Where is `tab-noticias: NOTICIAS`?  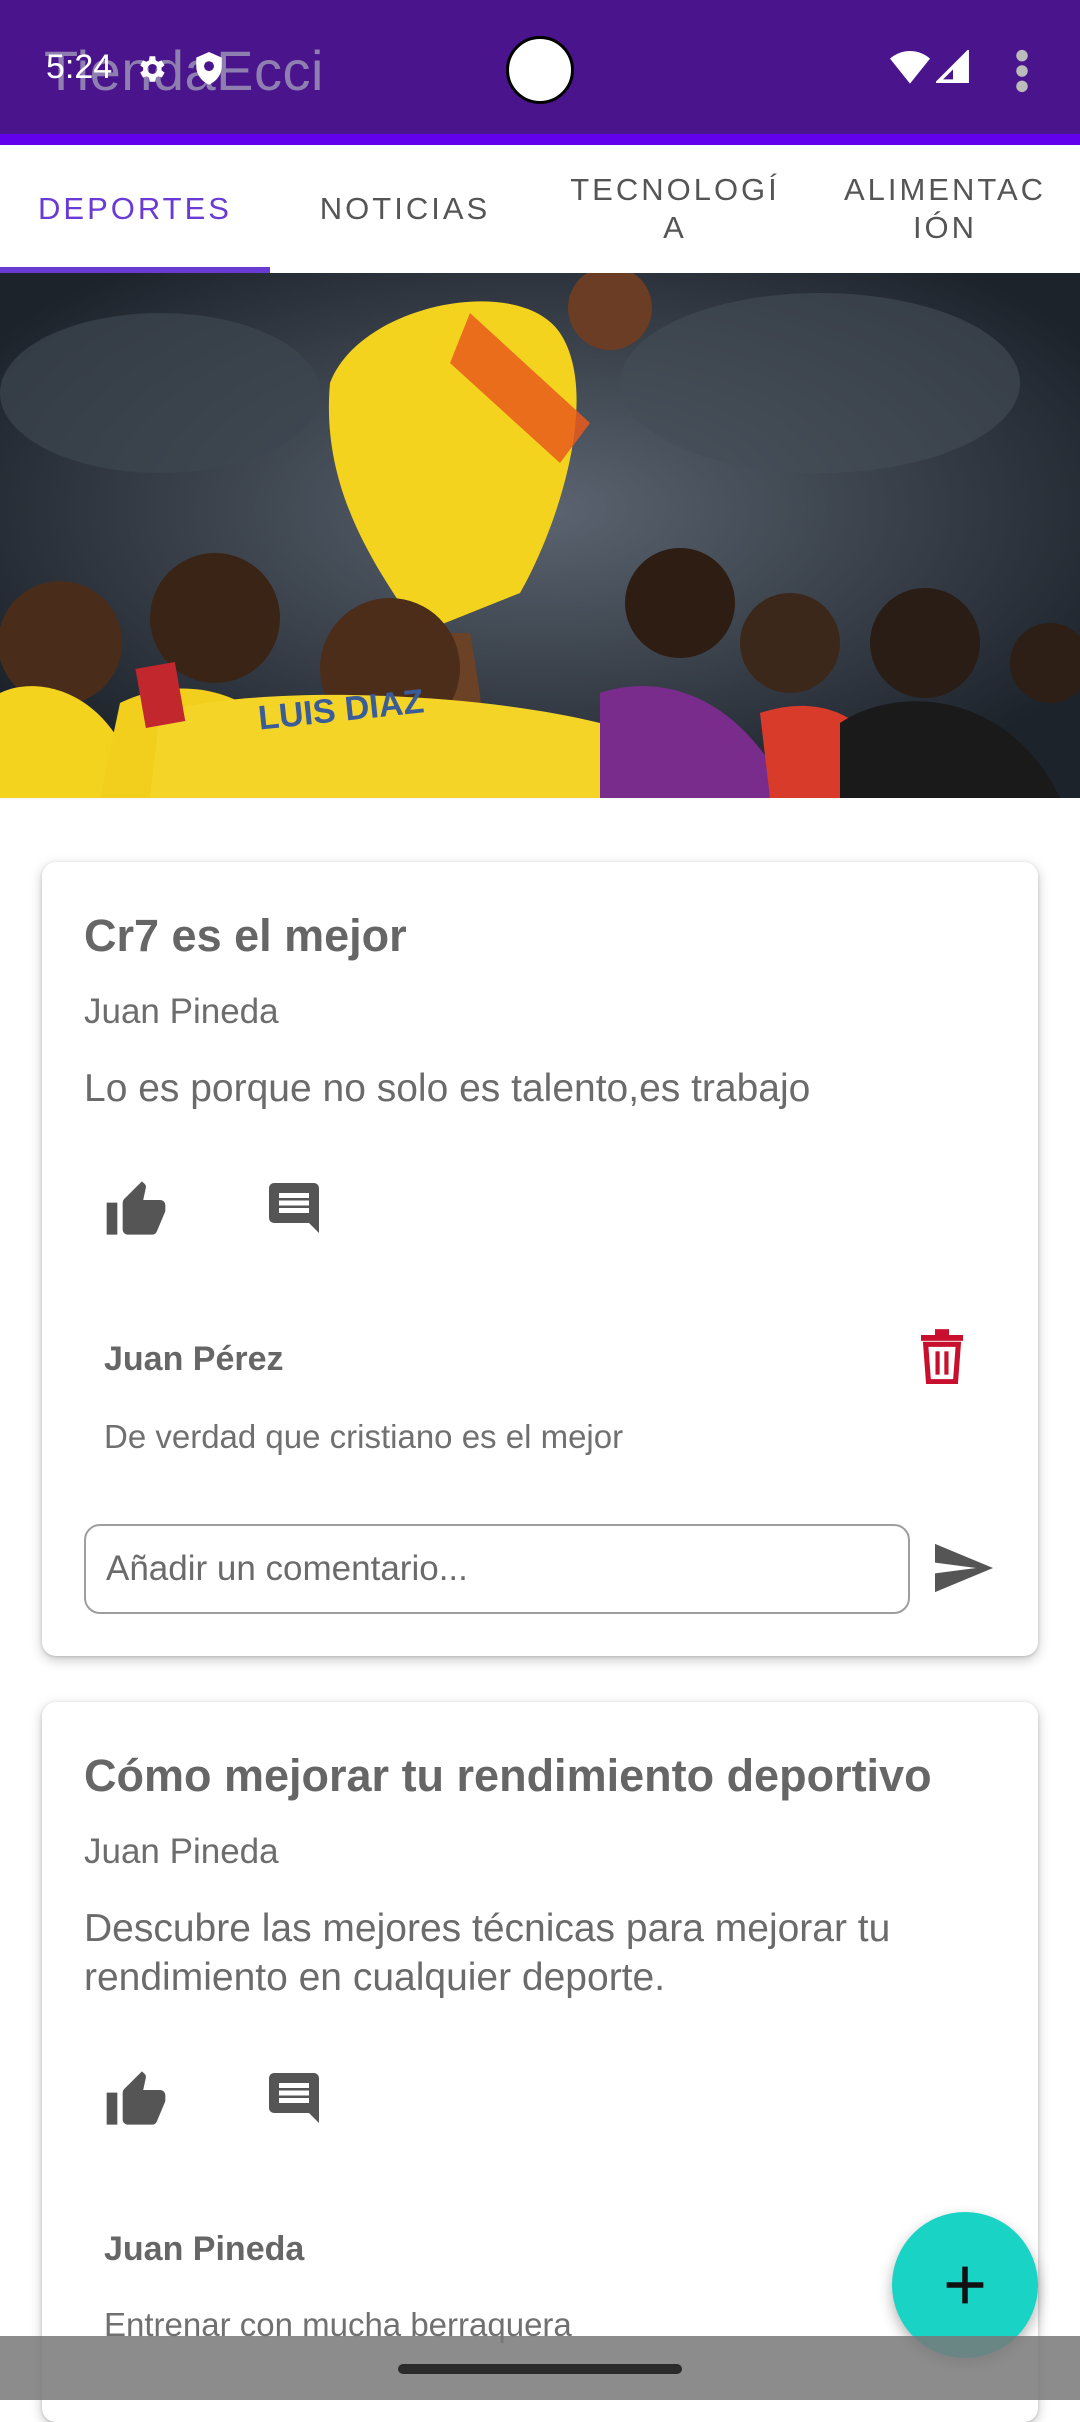 tab-noticias: NOTICIAS is located at coordinates (405, 209).